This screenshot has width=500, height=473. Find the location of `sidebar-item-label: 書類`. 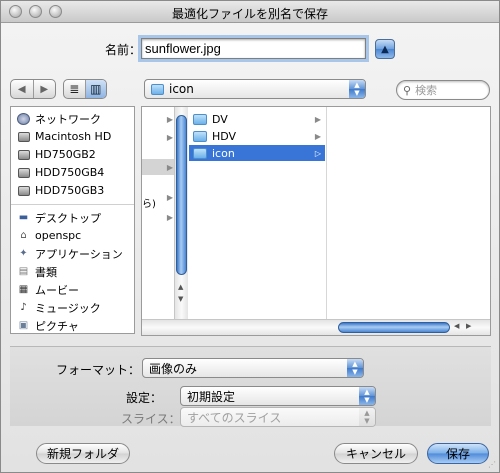

sidebar-item-label: 書類 is located at coordinates (46, 272).